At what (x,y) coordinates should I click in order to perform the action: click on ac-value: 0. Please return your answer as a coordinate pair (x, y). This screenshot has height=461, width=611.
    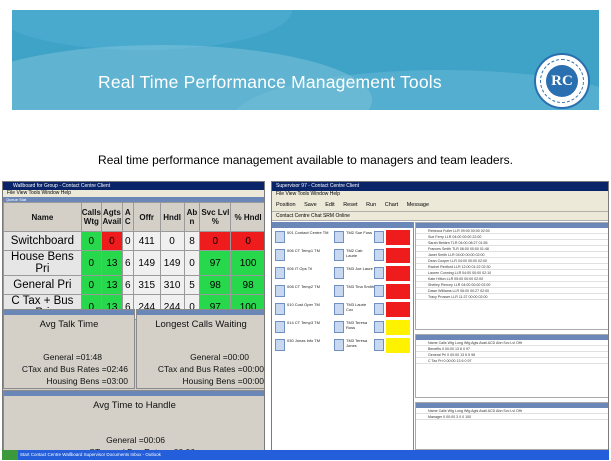
    Looking at the image, I should click on (127, 241).